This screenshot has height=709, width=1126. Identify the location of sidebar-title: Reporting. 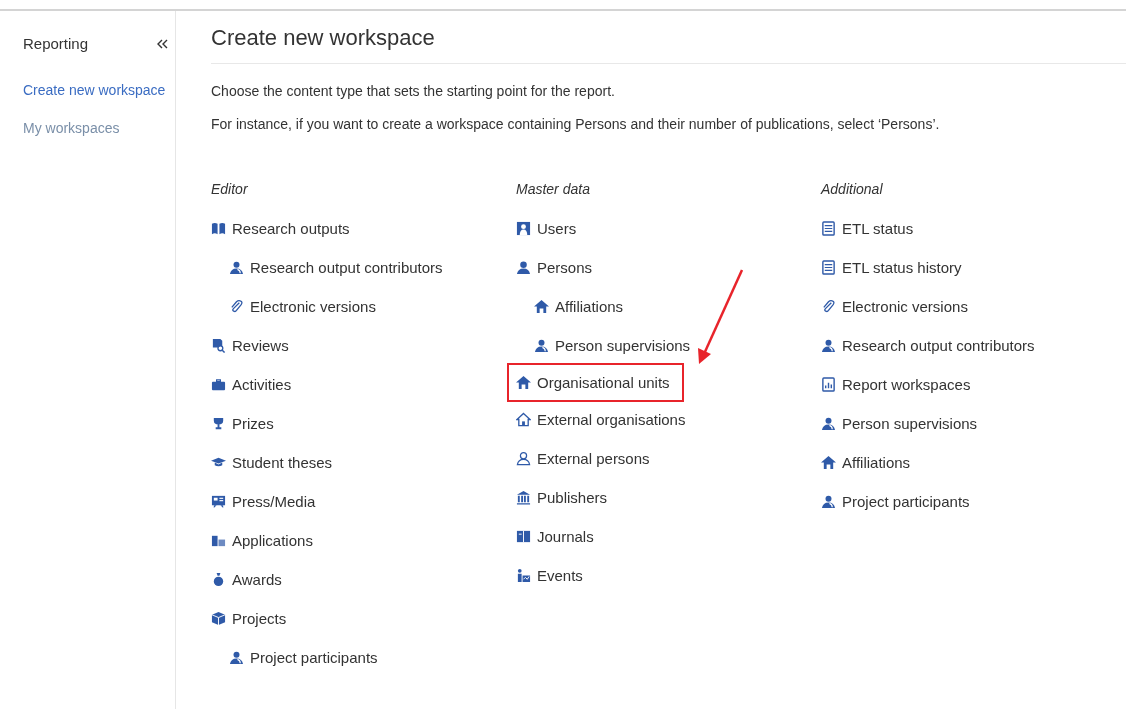
(56, 43).